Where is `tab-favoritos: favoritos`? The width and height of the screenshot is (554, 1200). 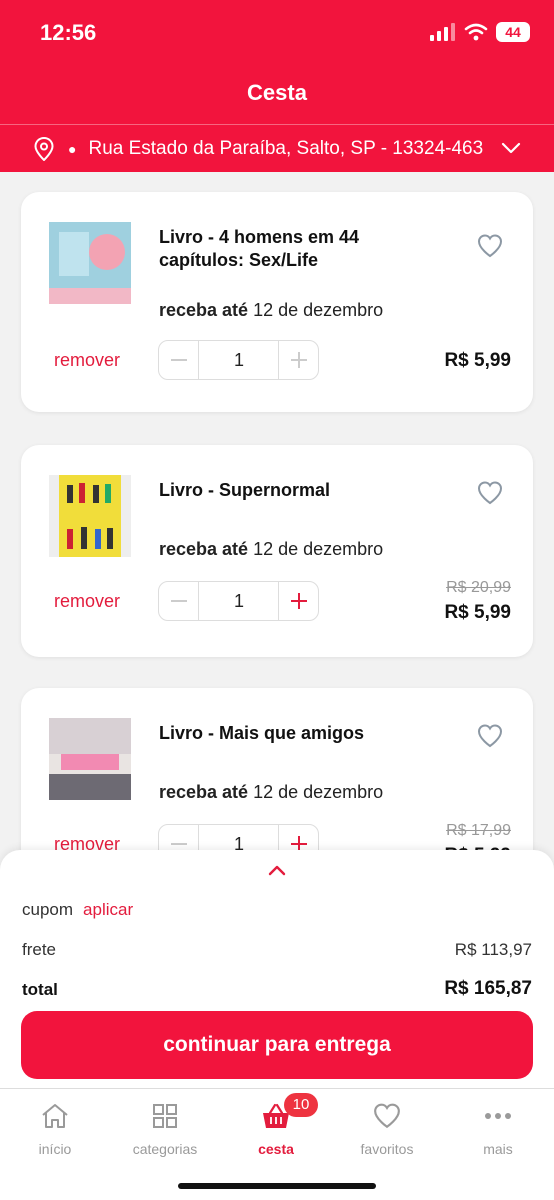 tab-favoritos: favoritos is located at coordinates (387, 1128).